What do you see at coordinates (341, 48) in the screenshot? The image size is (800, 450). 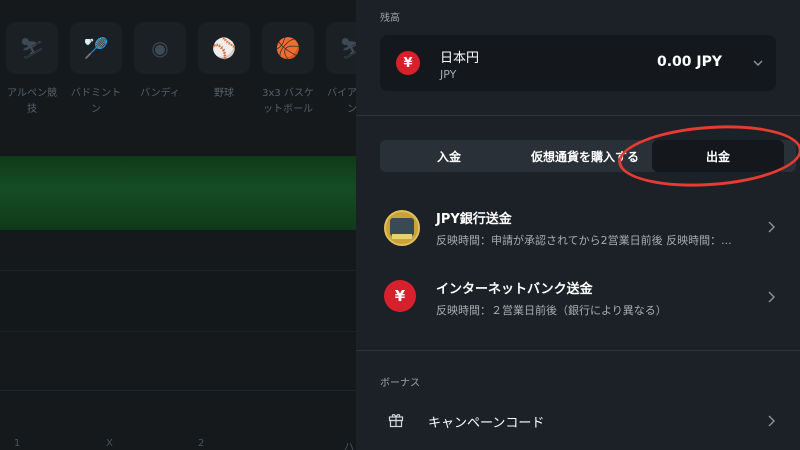 I see `biathlon-icon: ⛷` at bounding box center [341, 48].